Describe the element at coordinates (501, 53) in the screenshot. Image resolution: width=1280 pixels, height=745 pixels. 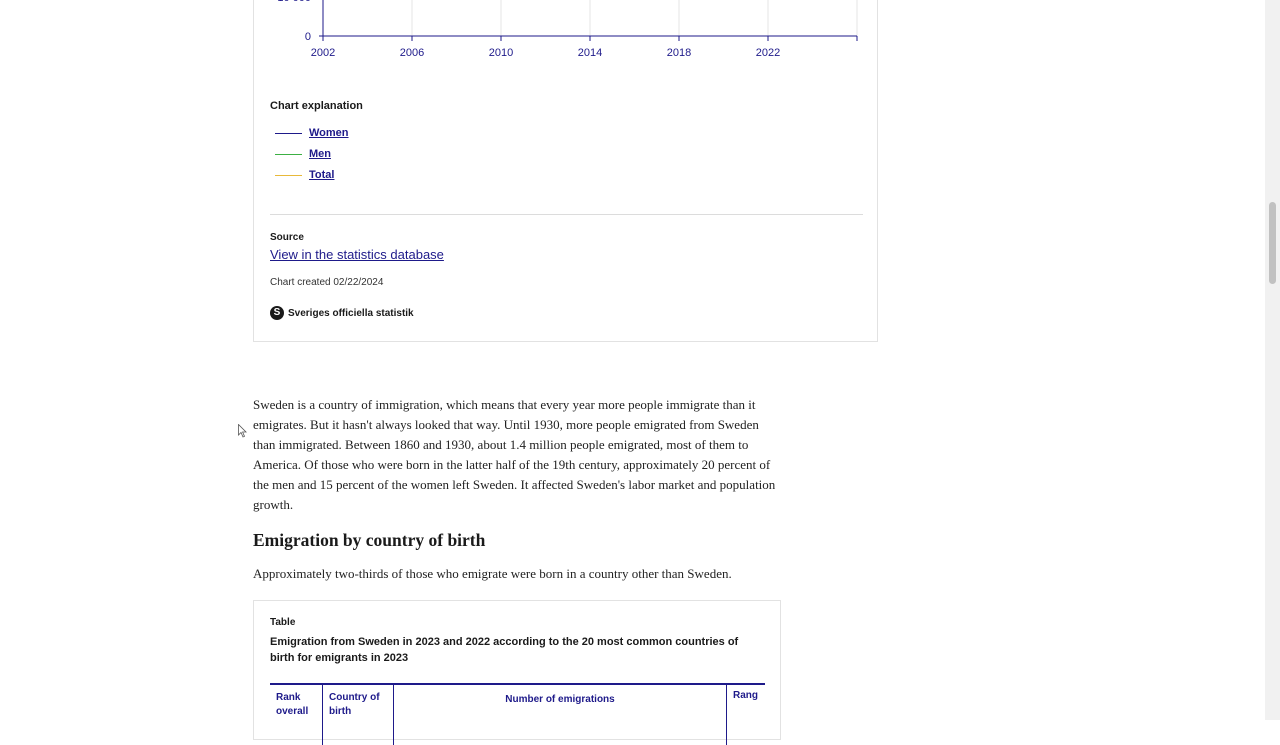
I see `x-tick-label: 2010` at that location.